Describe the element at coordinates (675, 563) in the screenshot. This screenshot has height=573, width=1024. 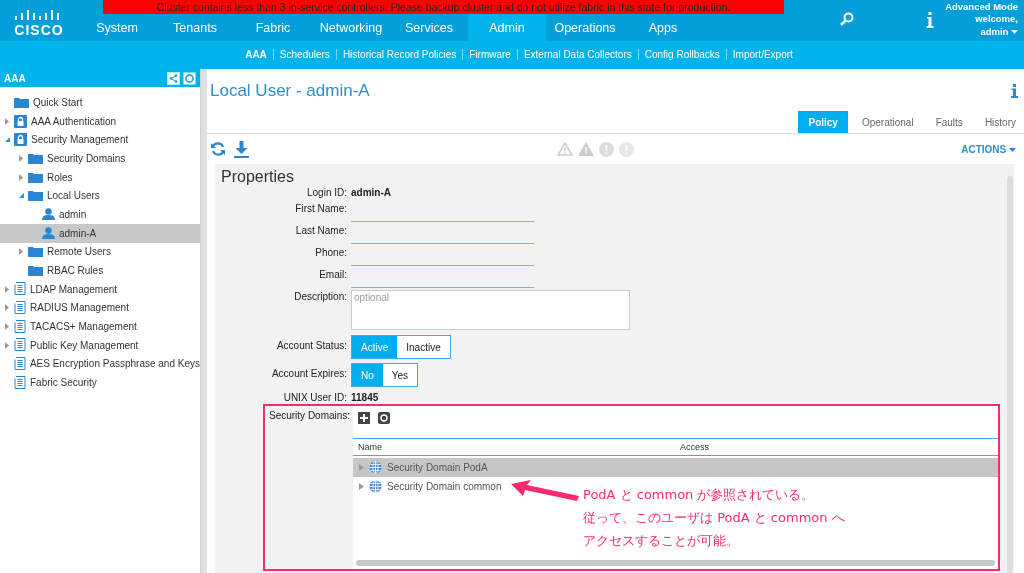
I see `horizontal-scrollbar` at that location.